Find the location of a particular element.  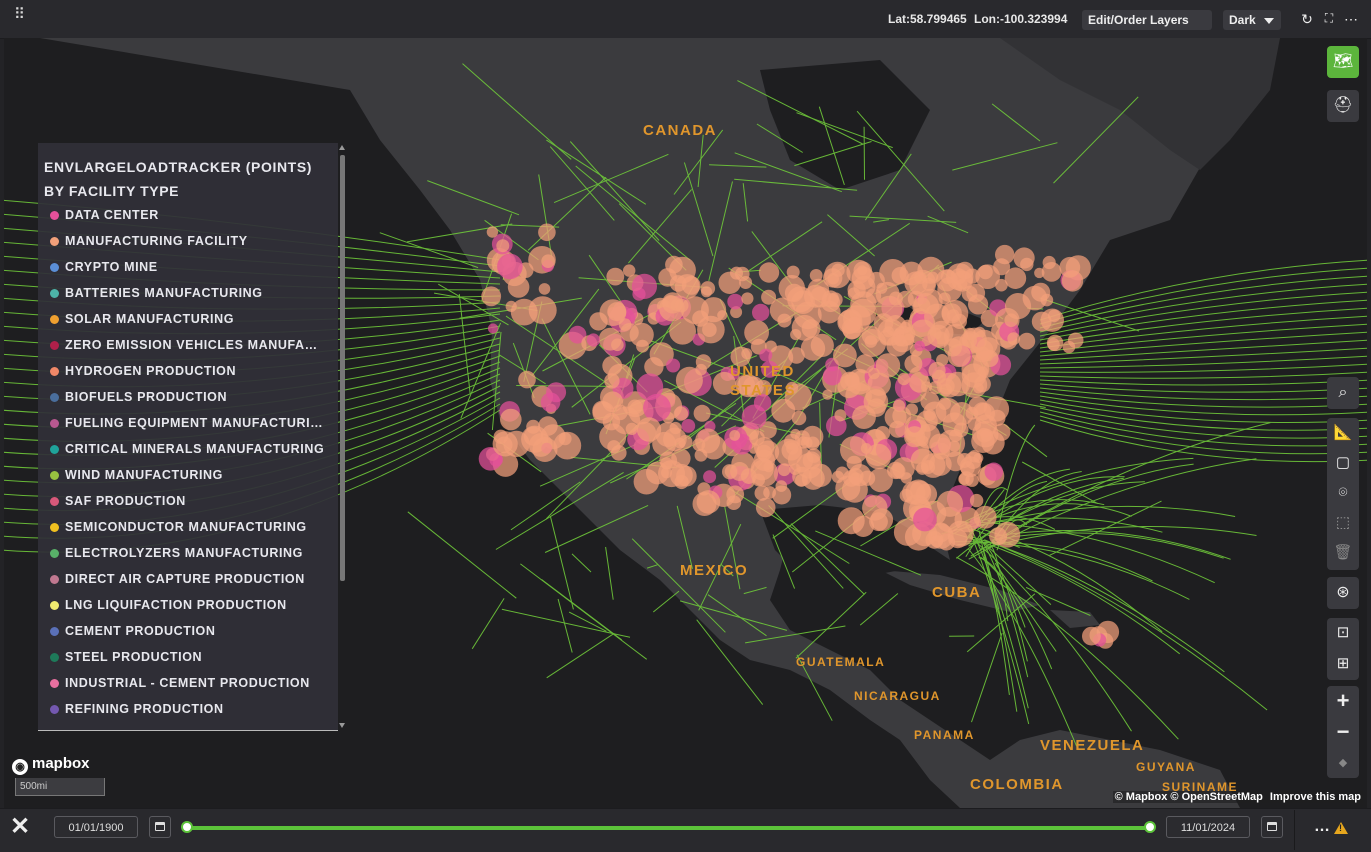

legend-item: BIOFUELS PRODUCTION is located at coordinates (187, 397).